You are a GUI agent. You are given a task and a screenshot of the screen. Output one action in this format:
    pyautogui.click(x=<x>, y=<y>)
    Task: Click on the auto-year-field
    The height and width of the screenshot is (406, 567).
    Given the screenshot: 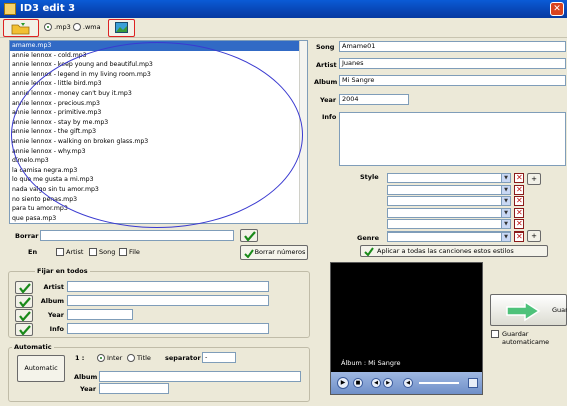 What is the action you would take?
    pyautogui.click(x=134, y=388)
    